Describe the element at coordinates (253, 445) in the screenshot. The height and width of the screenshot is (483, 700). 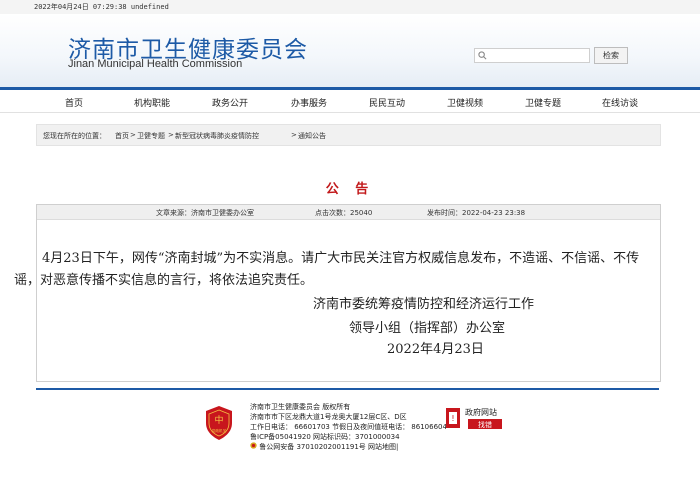
I see `police-badge-icon` at that location.